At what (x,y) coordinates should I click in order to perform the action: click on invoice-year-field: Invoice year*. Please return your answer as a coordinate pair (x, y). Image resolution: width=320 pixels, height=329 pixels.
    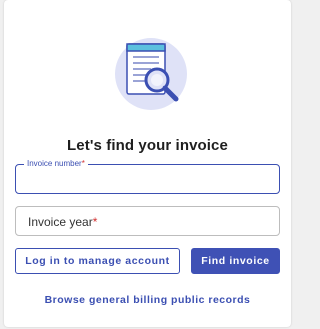
    Looking at the image, I should click on (147, 221).